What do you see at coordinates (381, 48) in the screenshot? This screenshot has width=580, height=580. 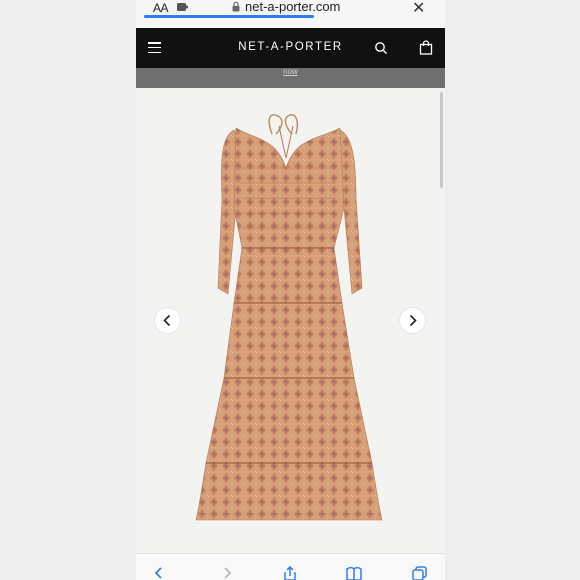 I see `search-icon` at bounding box center [381, 48].